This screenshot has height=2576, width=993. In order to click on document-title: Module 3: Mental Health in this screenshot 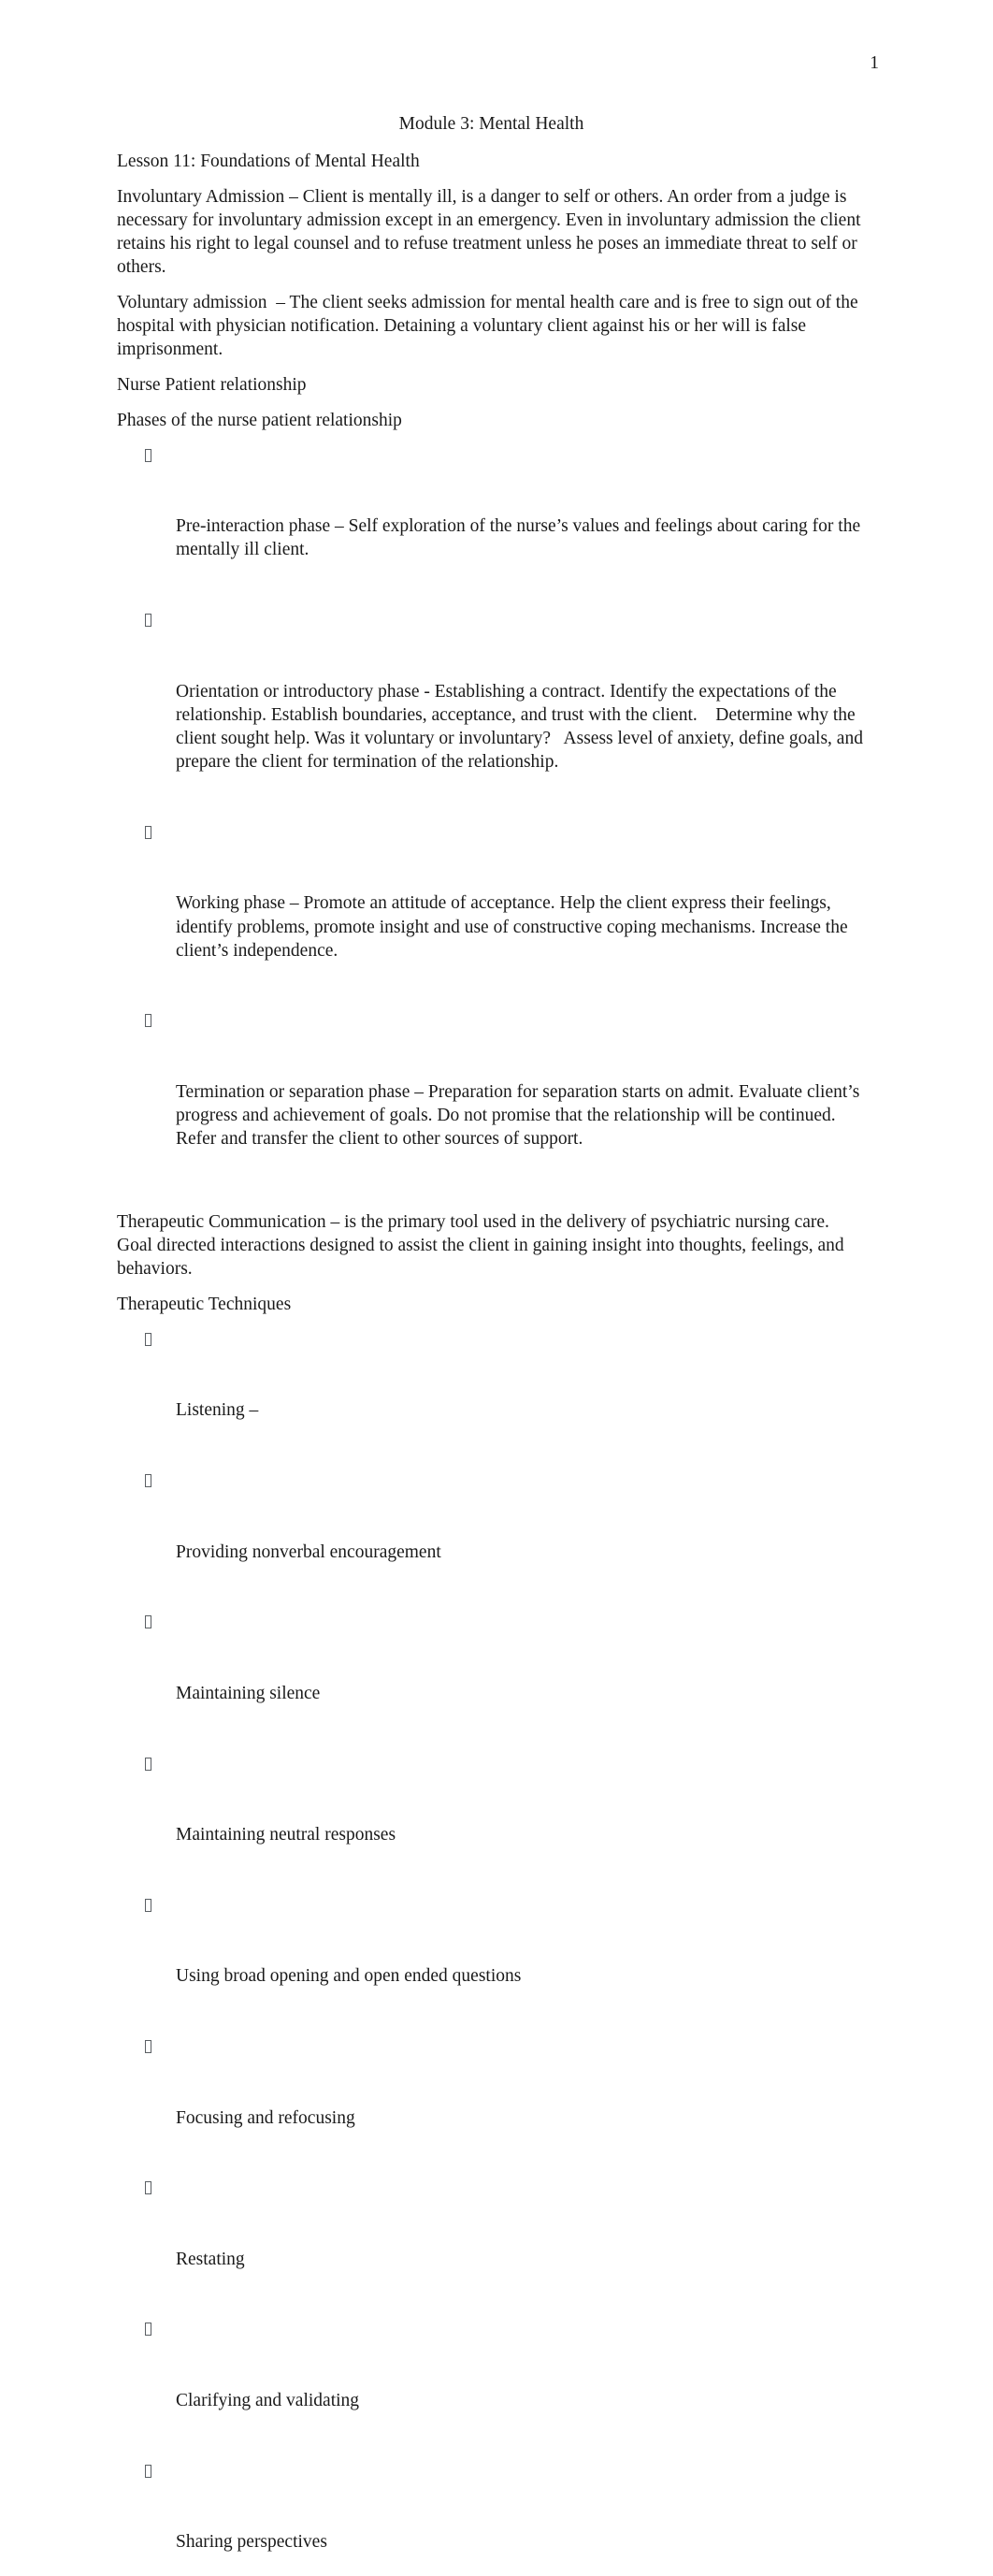, I will do `click(491, 124)`.